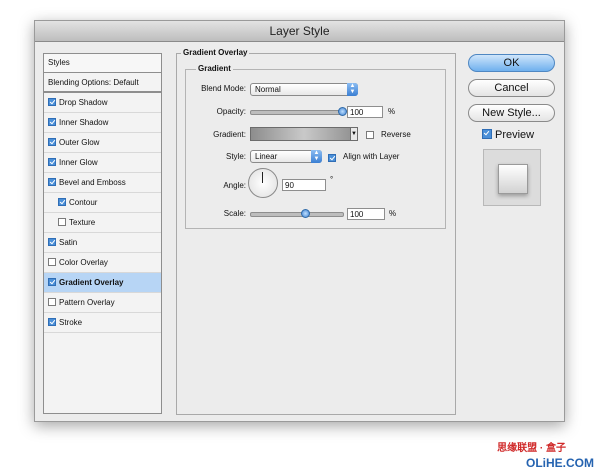 This screenshot has height=474, width=600. I want to click on scale-unit: %, so click(393, 213).